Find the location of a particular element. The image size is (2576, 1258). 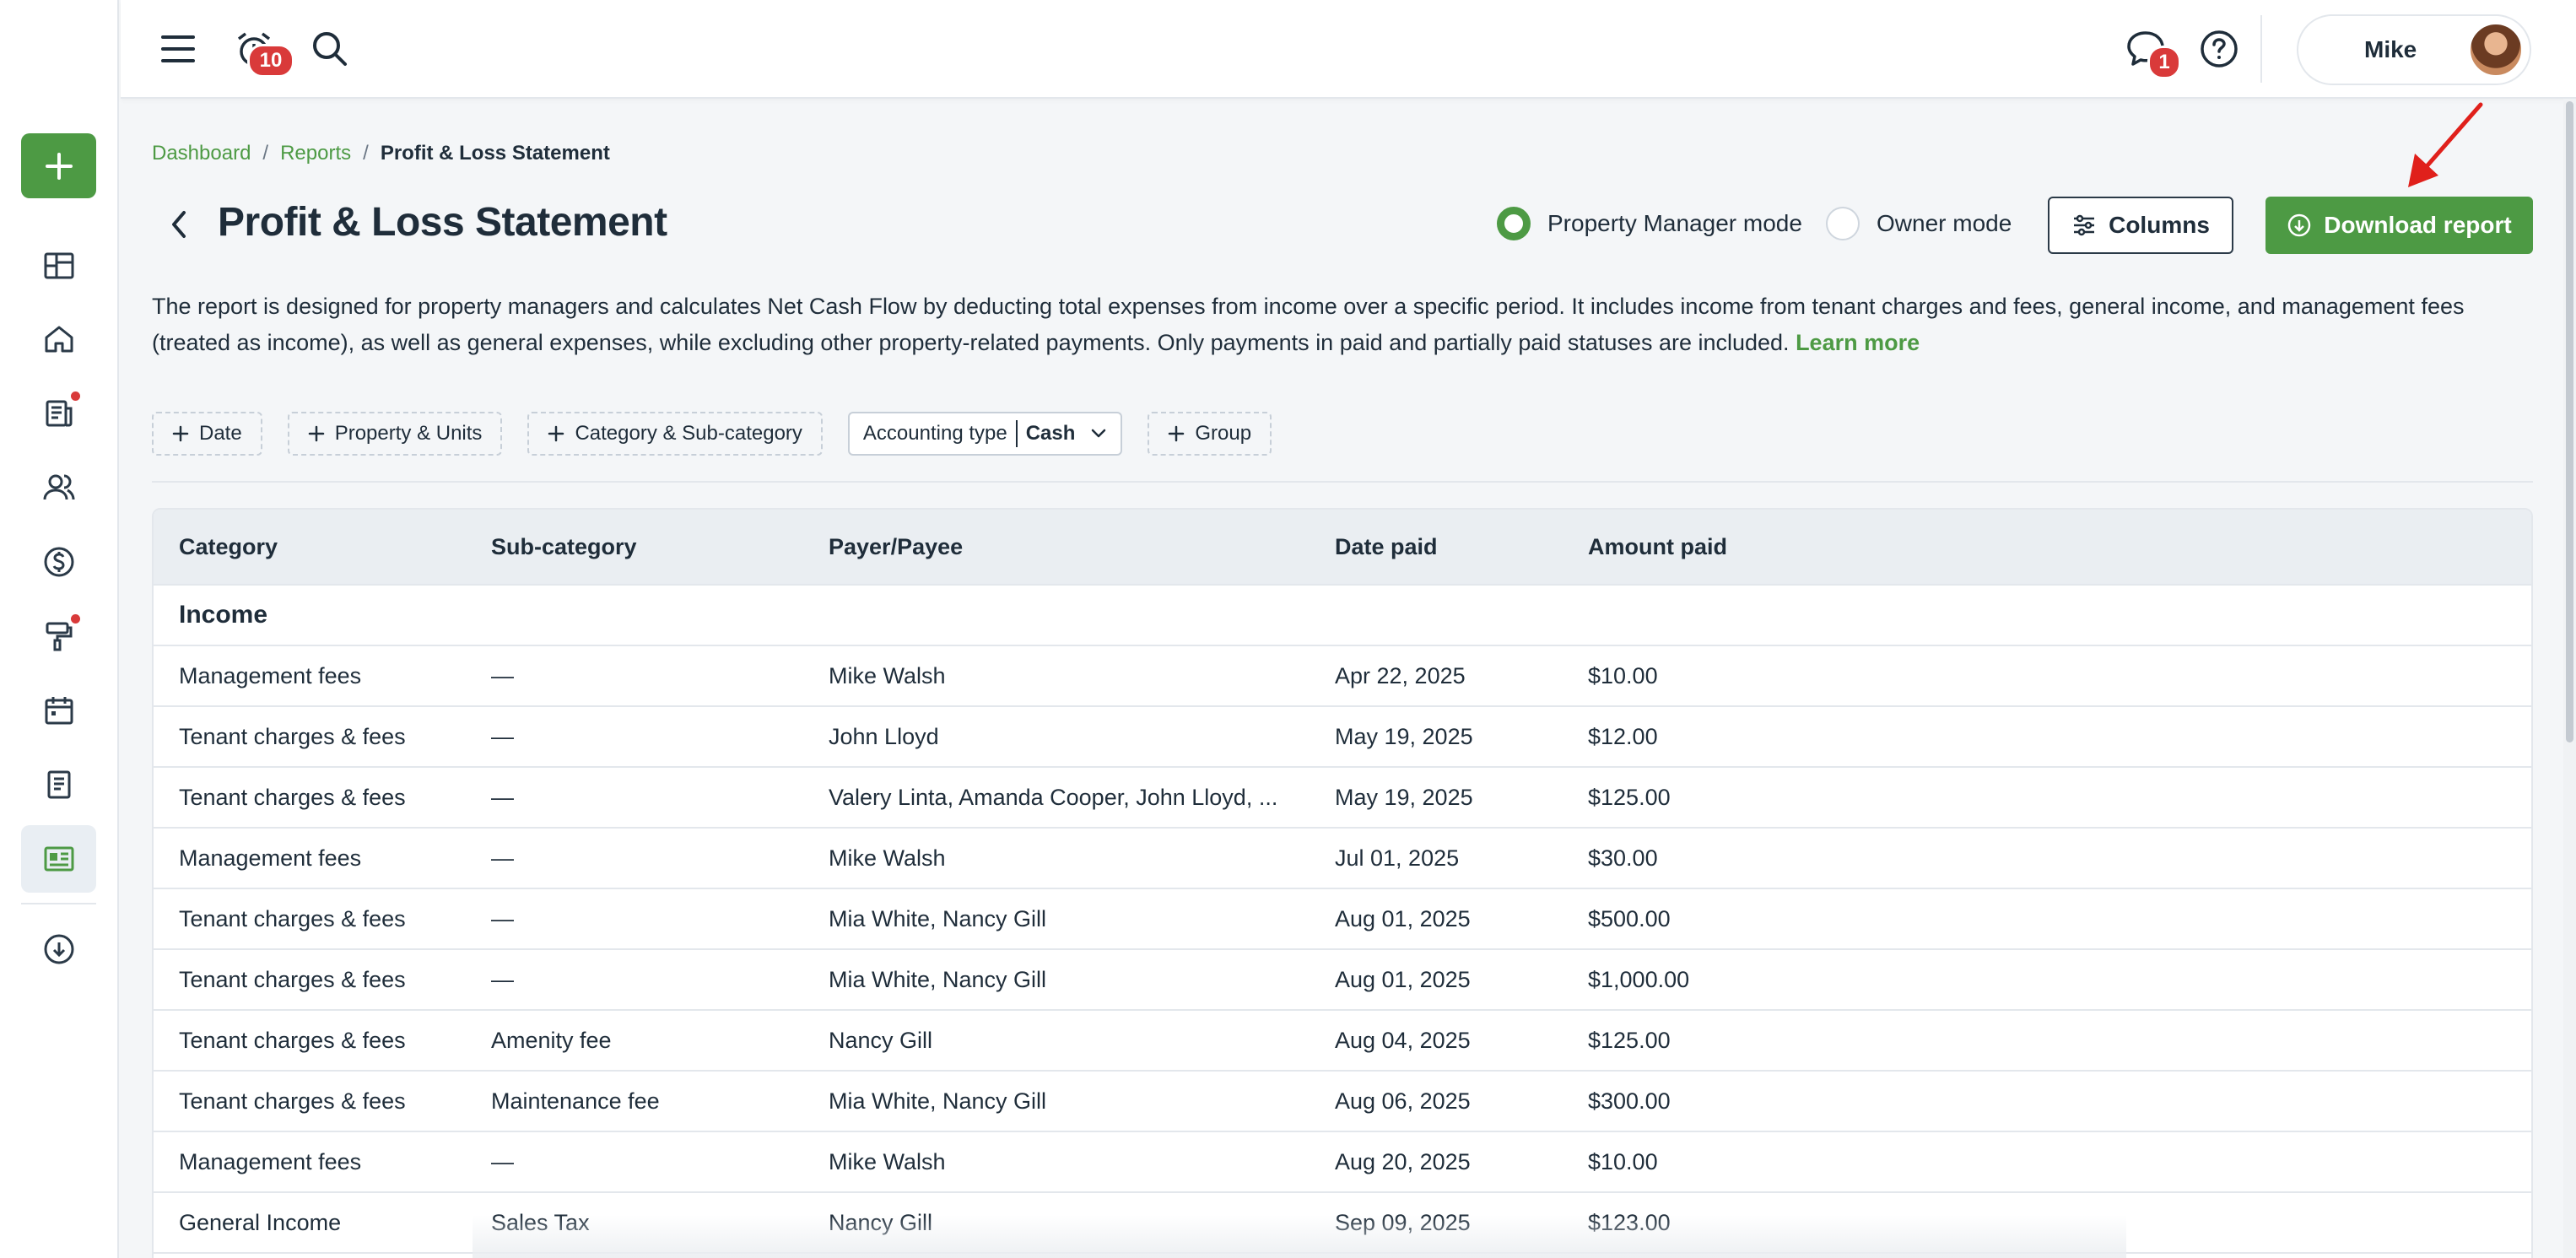

sidebar-item-people is located at coordinates (58, 487).